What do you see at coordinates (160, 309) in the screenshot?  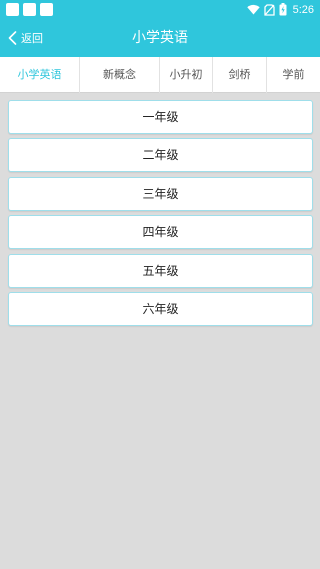 I see `grade-6-button: 六年级` at bounding box center [160, 309].